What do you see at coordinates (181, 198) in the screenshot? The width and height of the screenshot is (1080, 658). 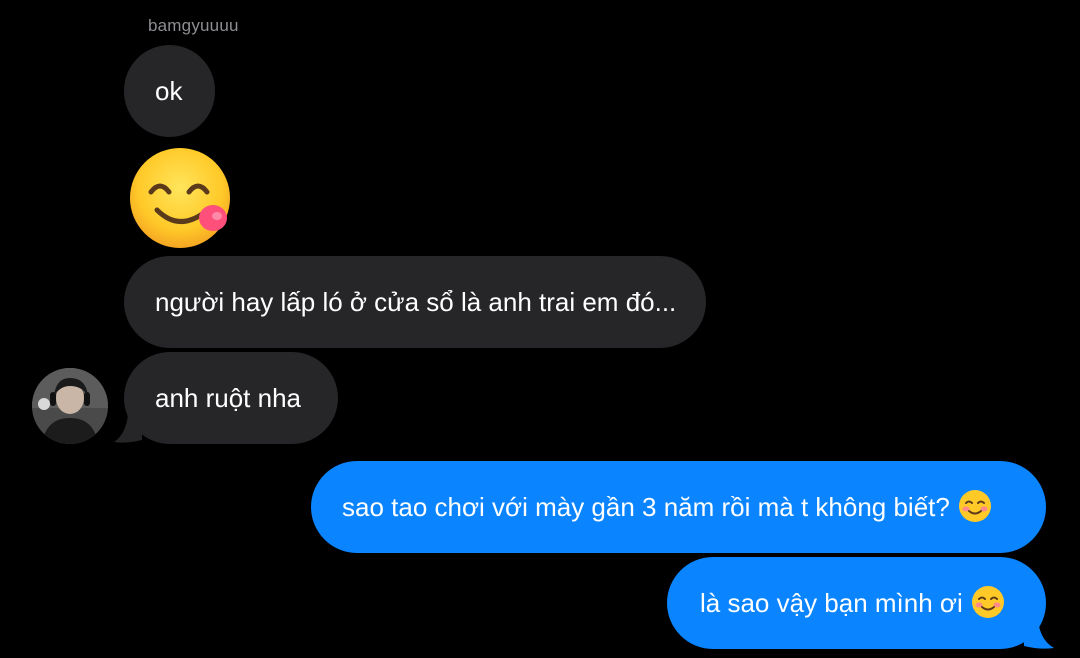 I see `savoring-food-emoji-icon` at bounding box center [181, 198].